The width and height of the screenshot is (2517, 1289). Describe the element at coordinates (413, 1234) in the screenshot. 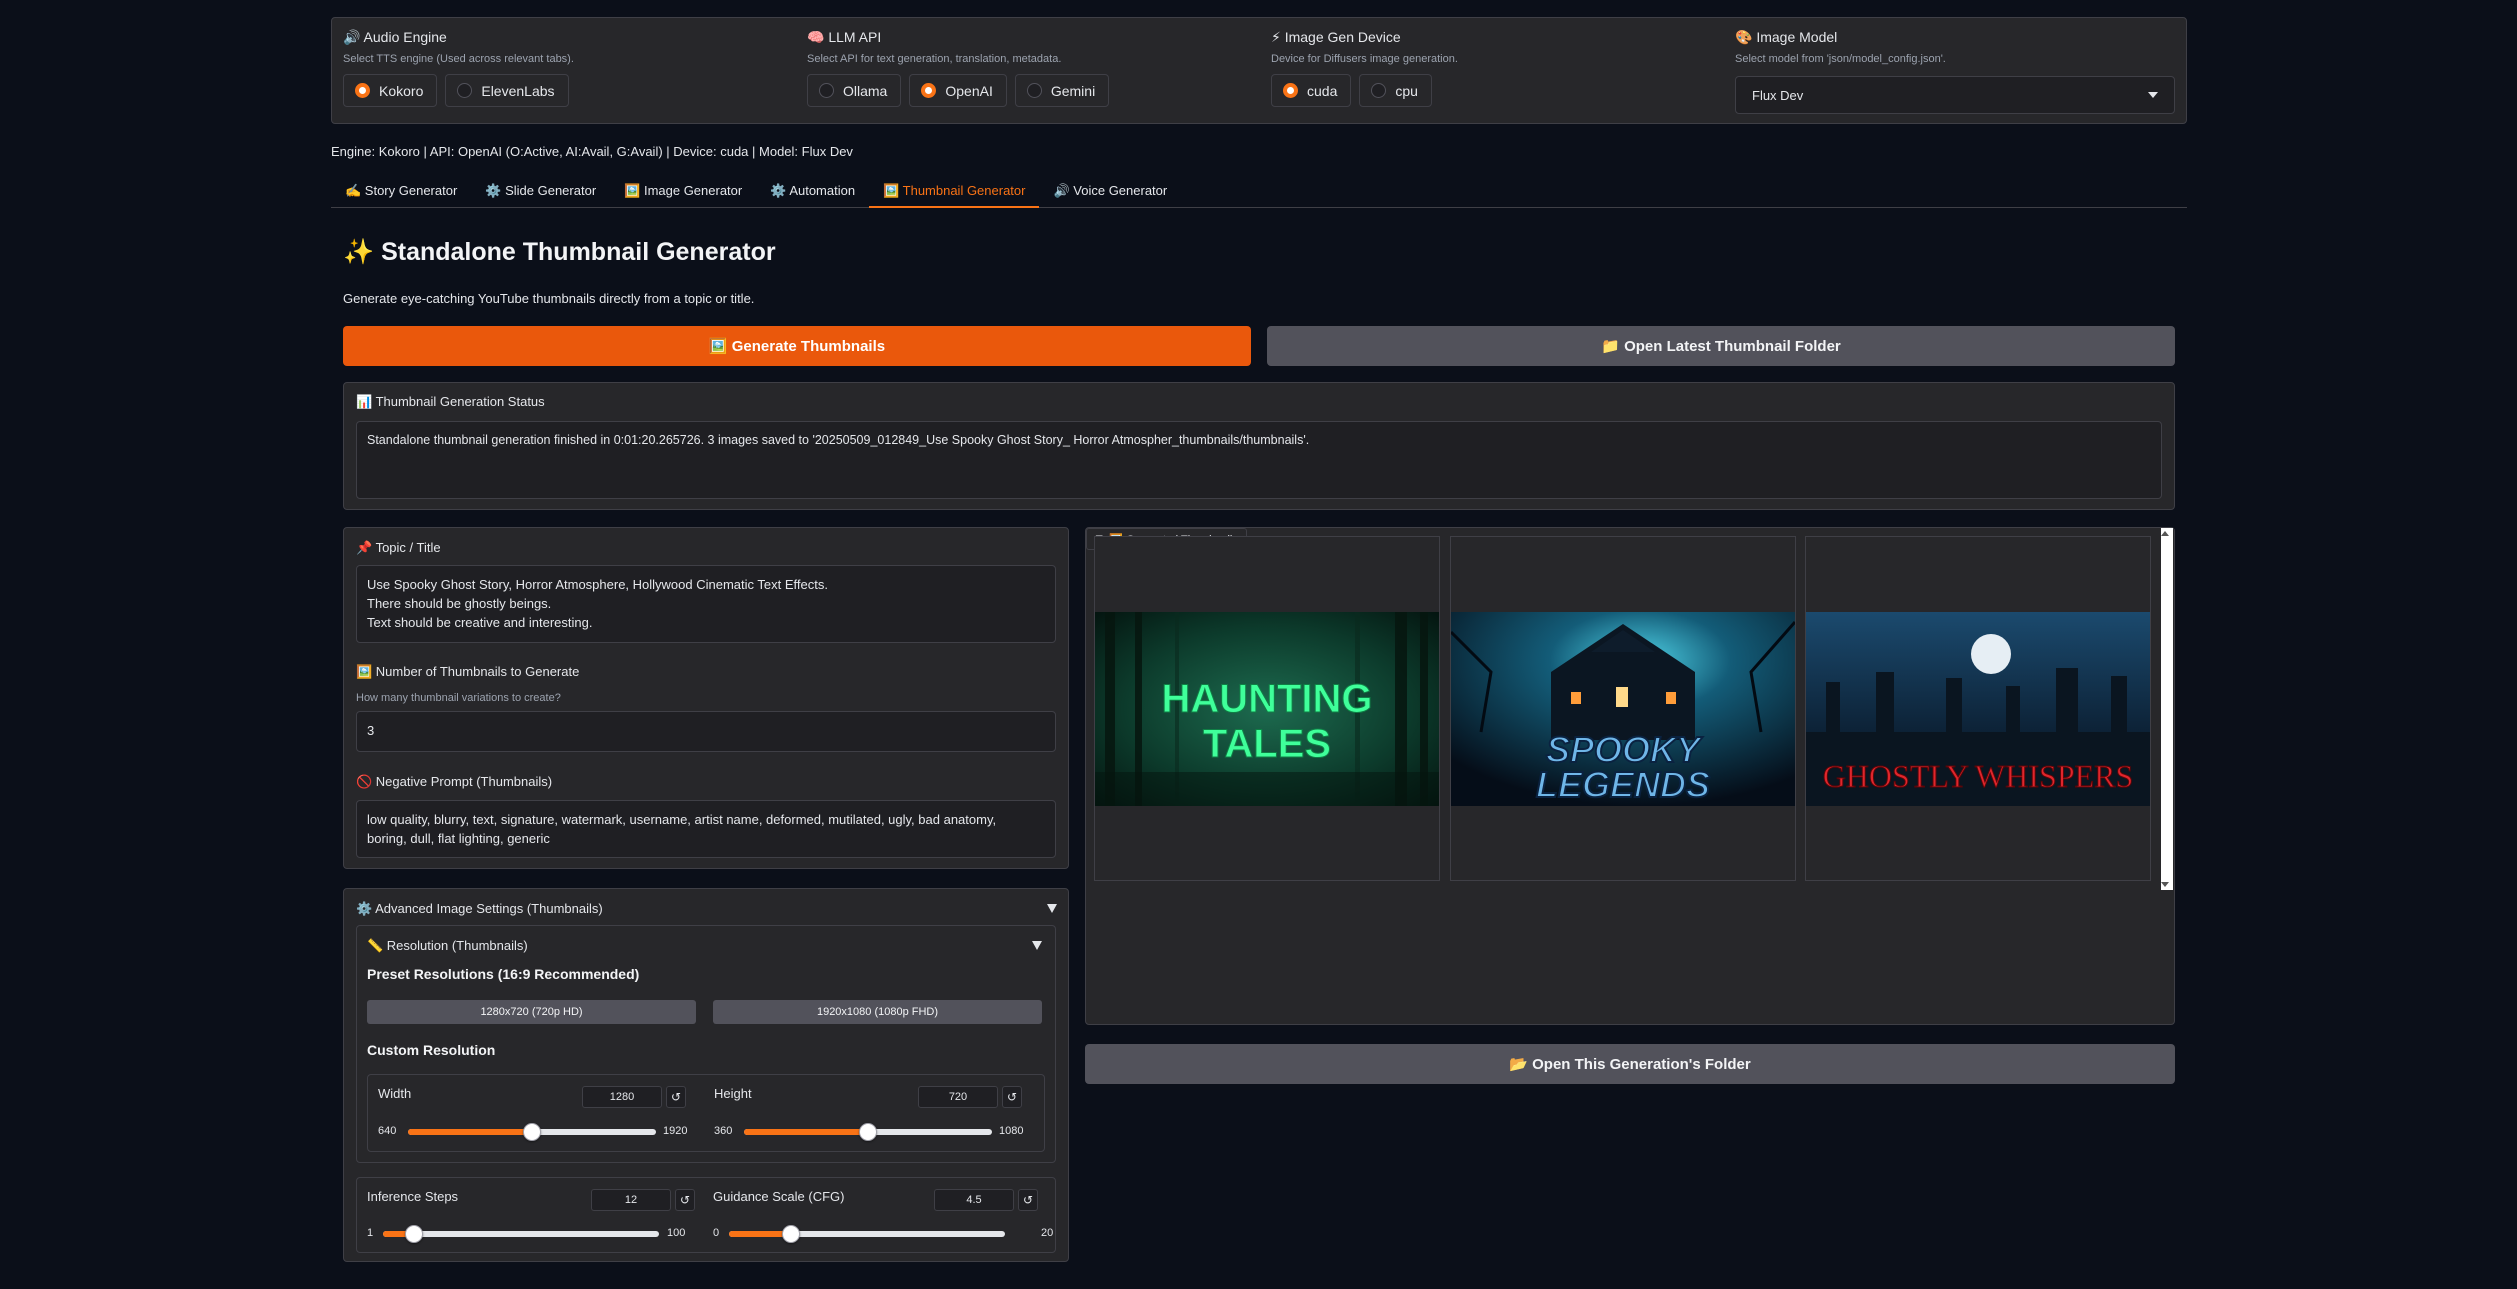

I see `steps-slider-handle` at that location.